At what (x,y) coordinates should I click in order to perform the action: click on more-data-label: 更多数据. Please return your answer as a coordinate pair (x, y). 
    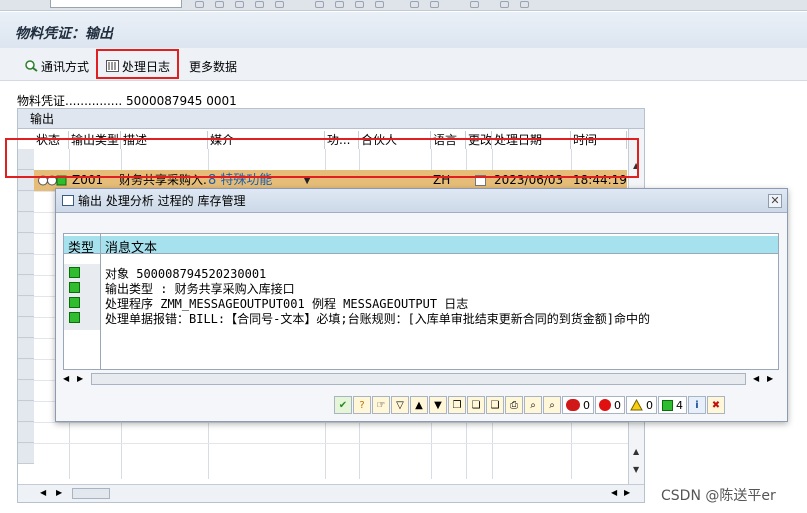
    Looking at the image, I should click on (213, 66).